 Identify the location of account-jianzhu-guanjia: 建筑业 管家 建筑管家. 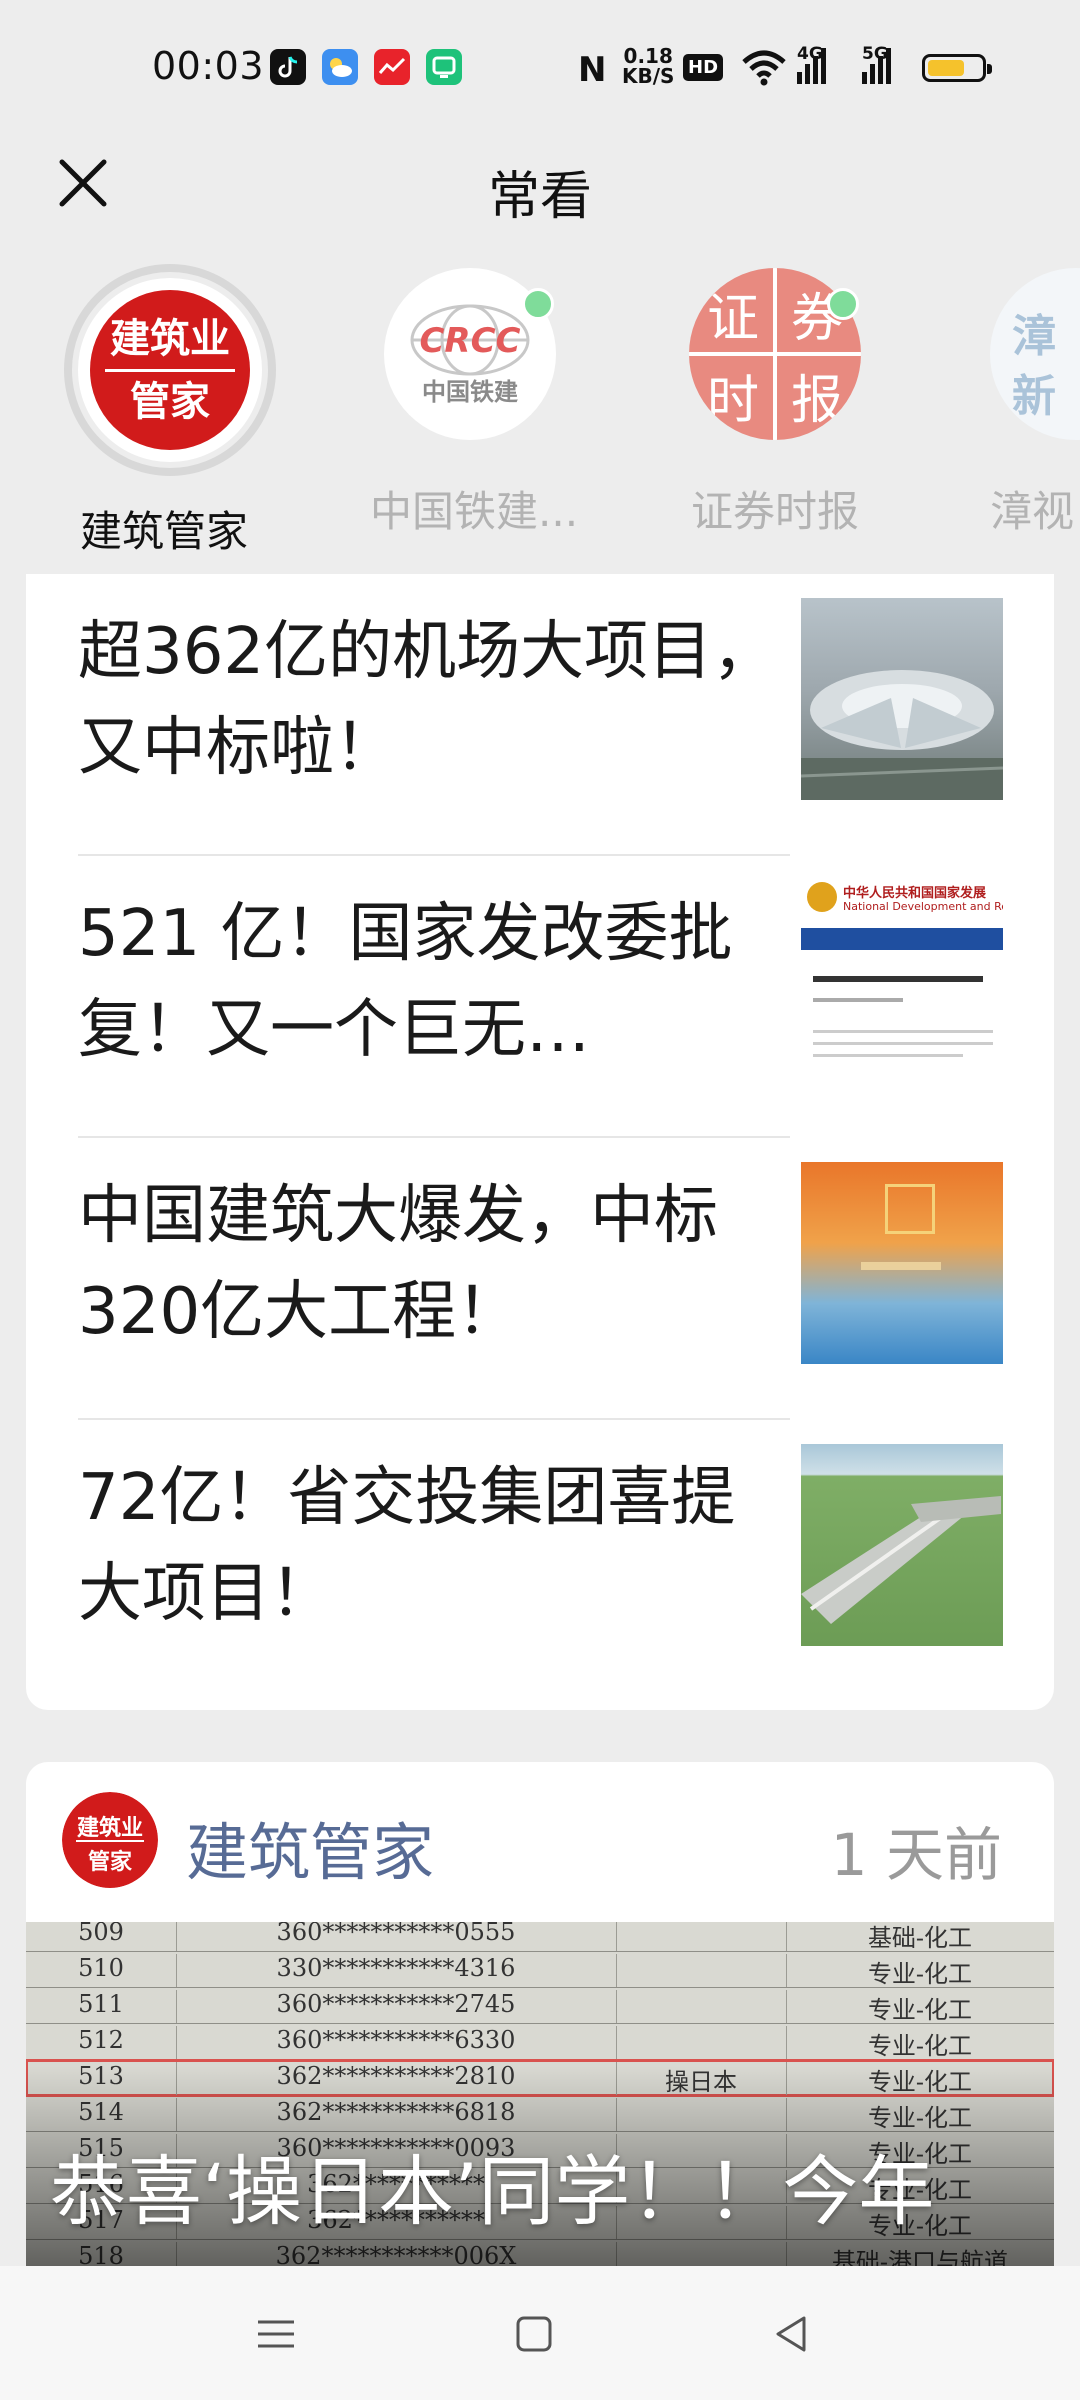
(170, 411).